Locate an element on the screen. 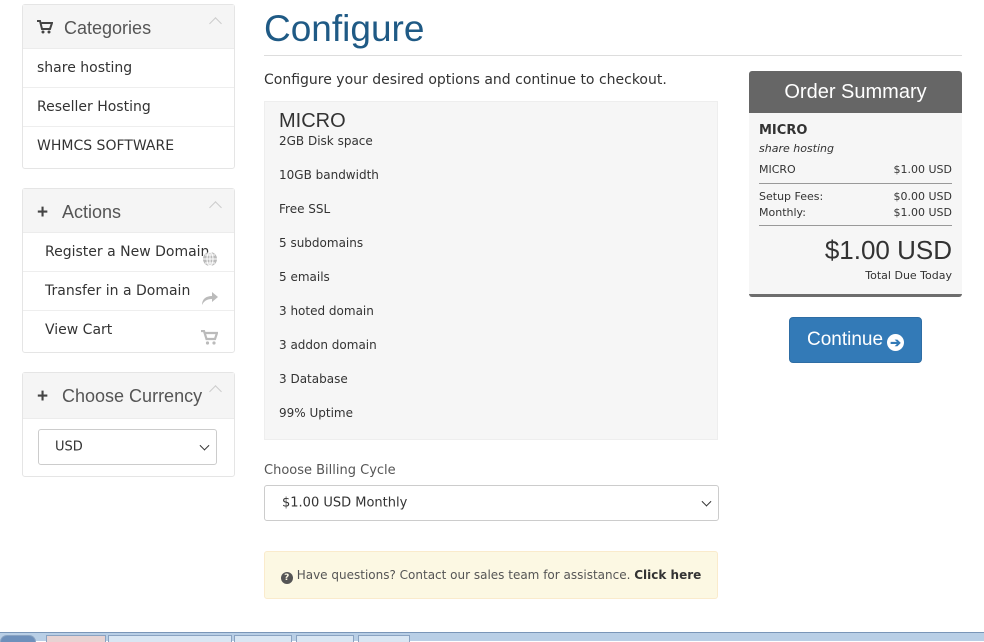  billing-cycle-label: Choose Billing Cycle is located at coordinates (330, 470).